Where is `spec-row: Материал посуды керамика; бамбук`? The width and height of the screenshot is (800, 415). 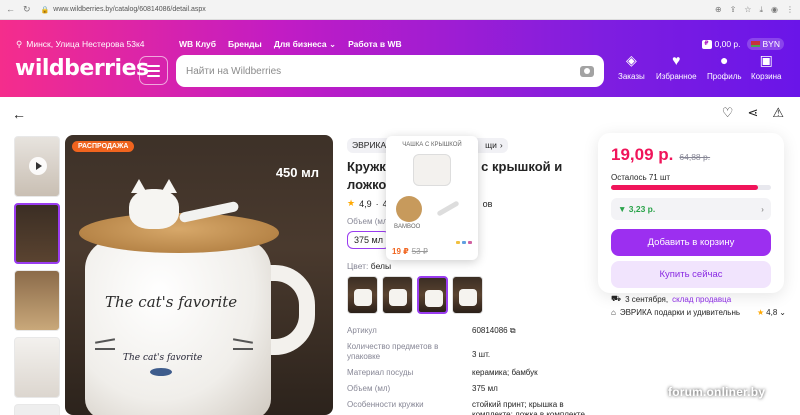 spec-row: Материал посуды керамика; бамбук is located at coordinates (467, 373).